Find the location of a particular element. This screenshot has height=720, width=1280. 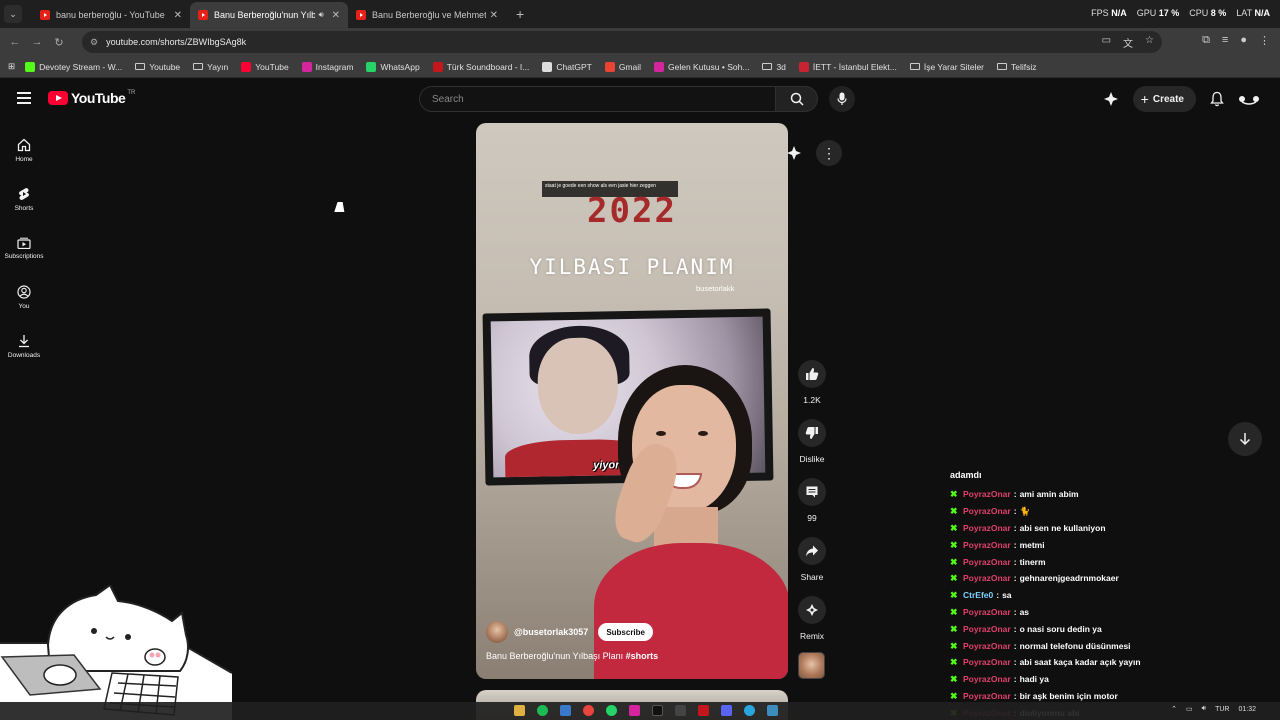

nav-item-home: Home is located at coordinates (24, 150).